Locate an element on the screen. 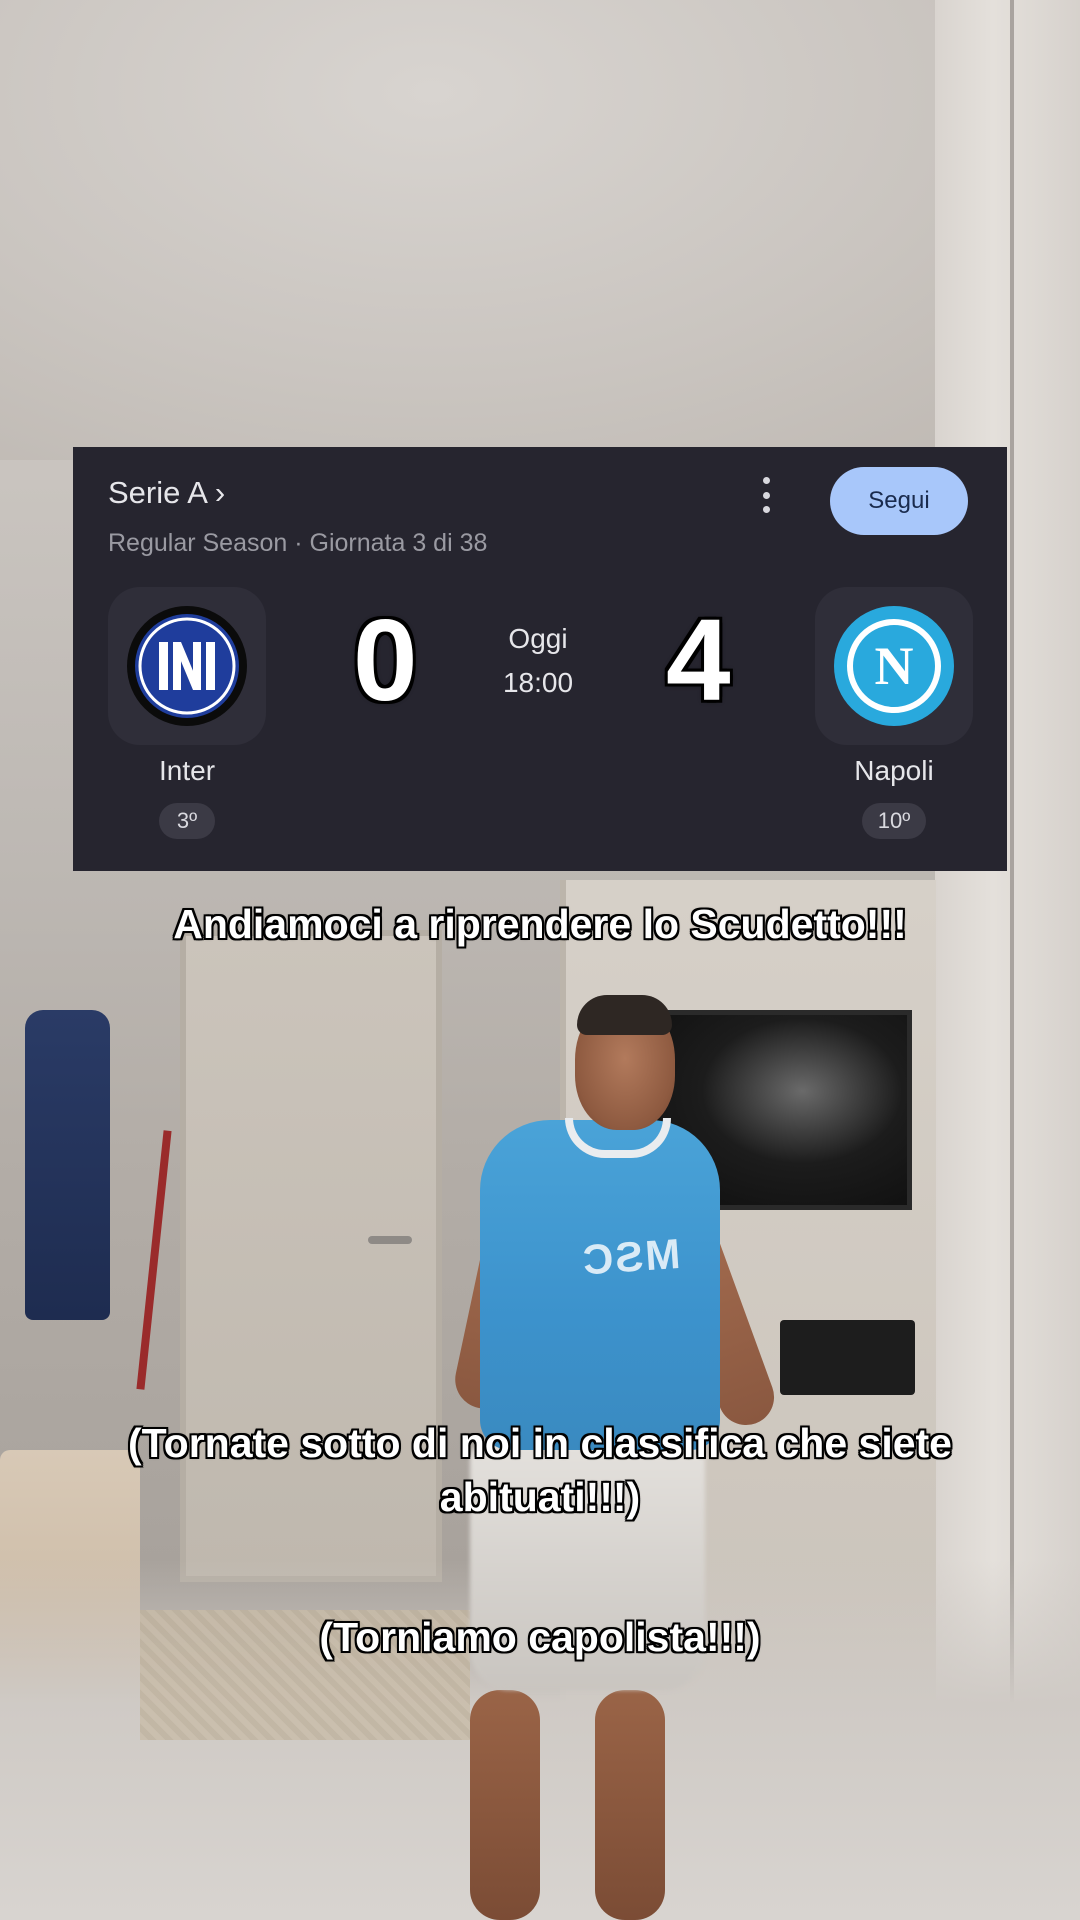  napoli-crest-icon: N is located at coordinates (894, 666).